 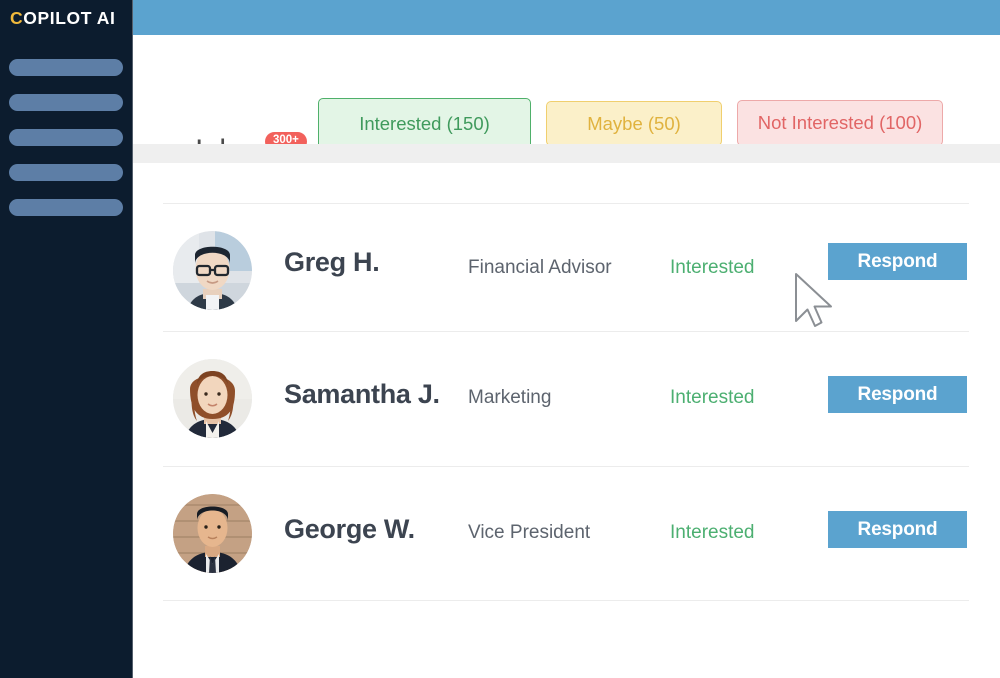 What do you see at coordinates (566, 153) in the screenshot?
I see `tab-underline-strip` at bounding box center [566, 153].